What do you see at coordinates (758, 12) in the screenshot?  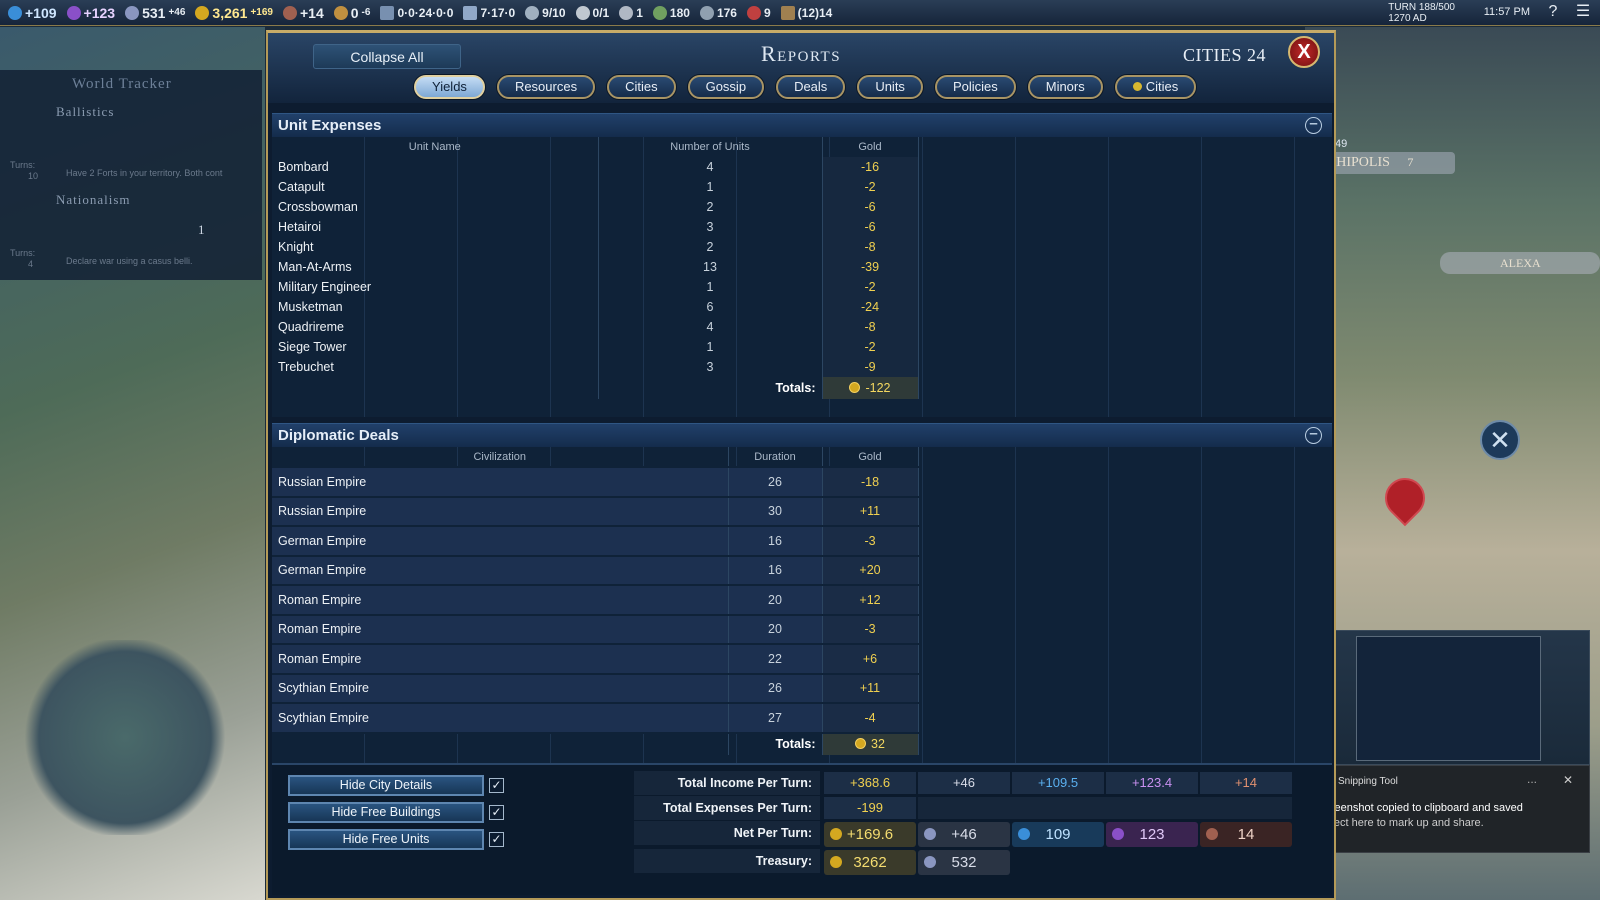 I see `resource-stat-3: 9` at bounding box center [758, 12].